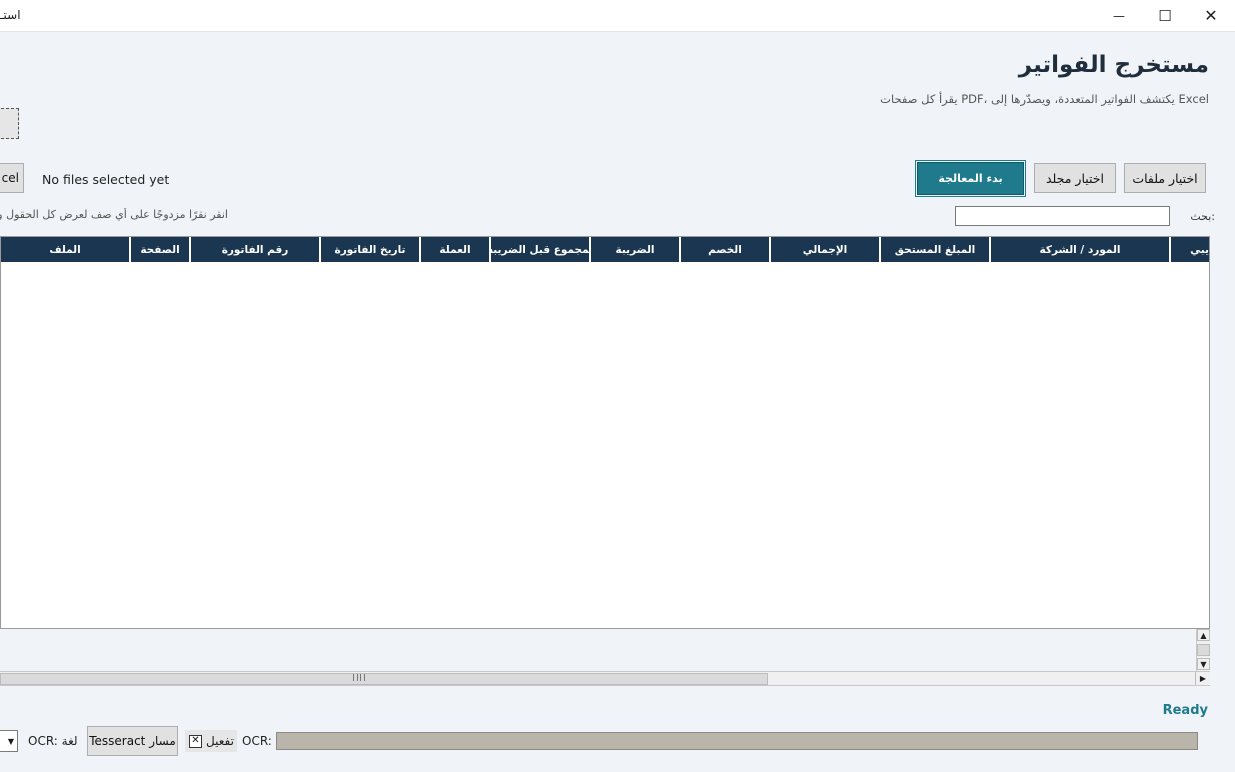  I want to click on ocr-progress-bar, so click(737, 741).